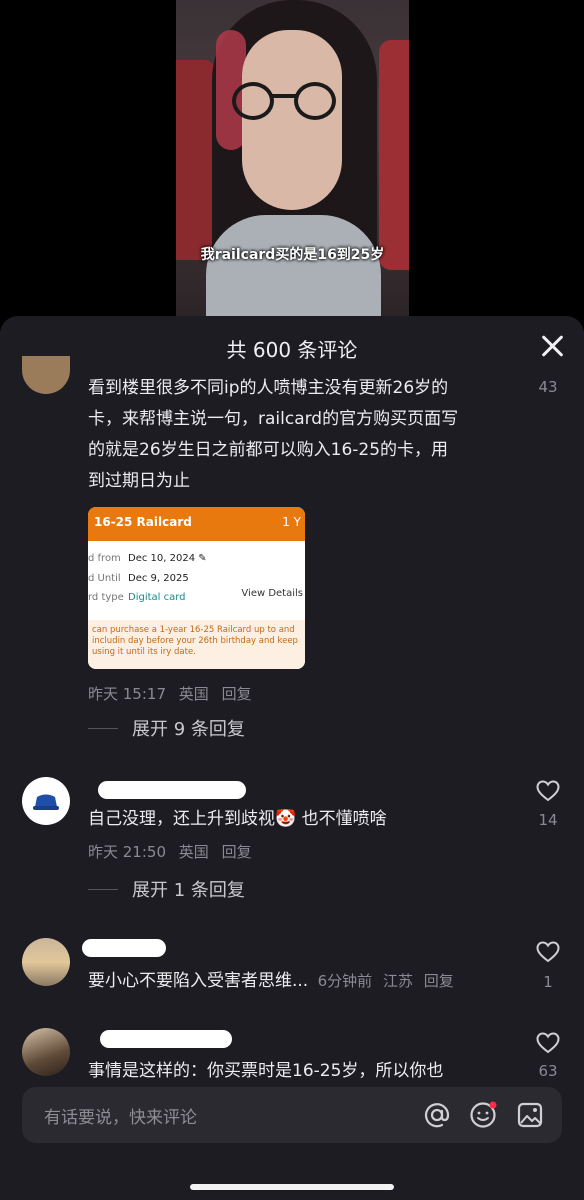 The image size is (584, 1200). Describe the element at coordinates (266, 1069) in the screenshot. I see `comment-text: 事情是这样的：你买票时是16-25岁，所以你也` at that location.